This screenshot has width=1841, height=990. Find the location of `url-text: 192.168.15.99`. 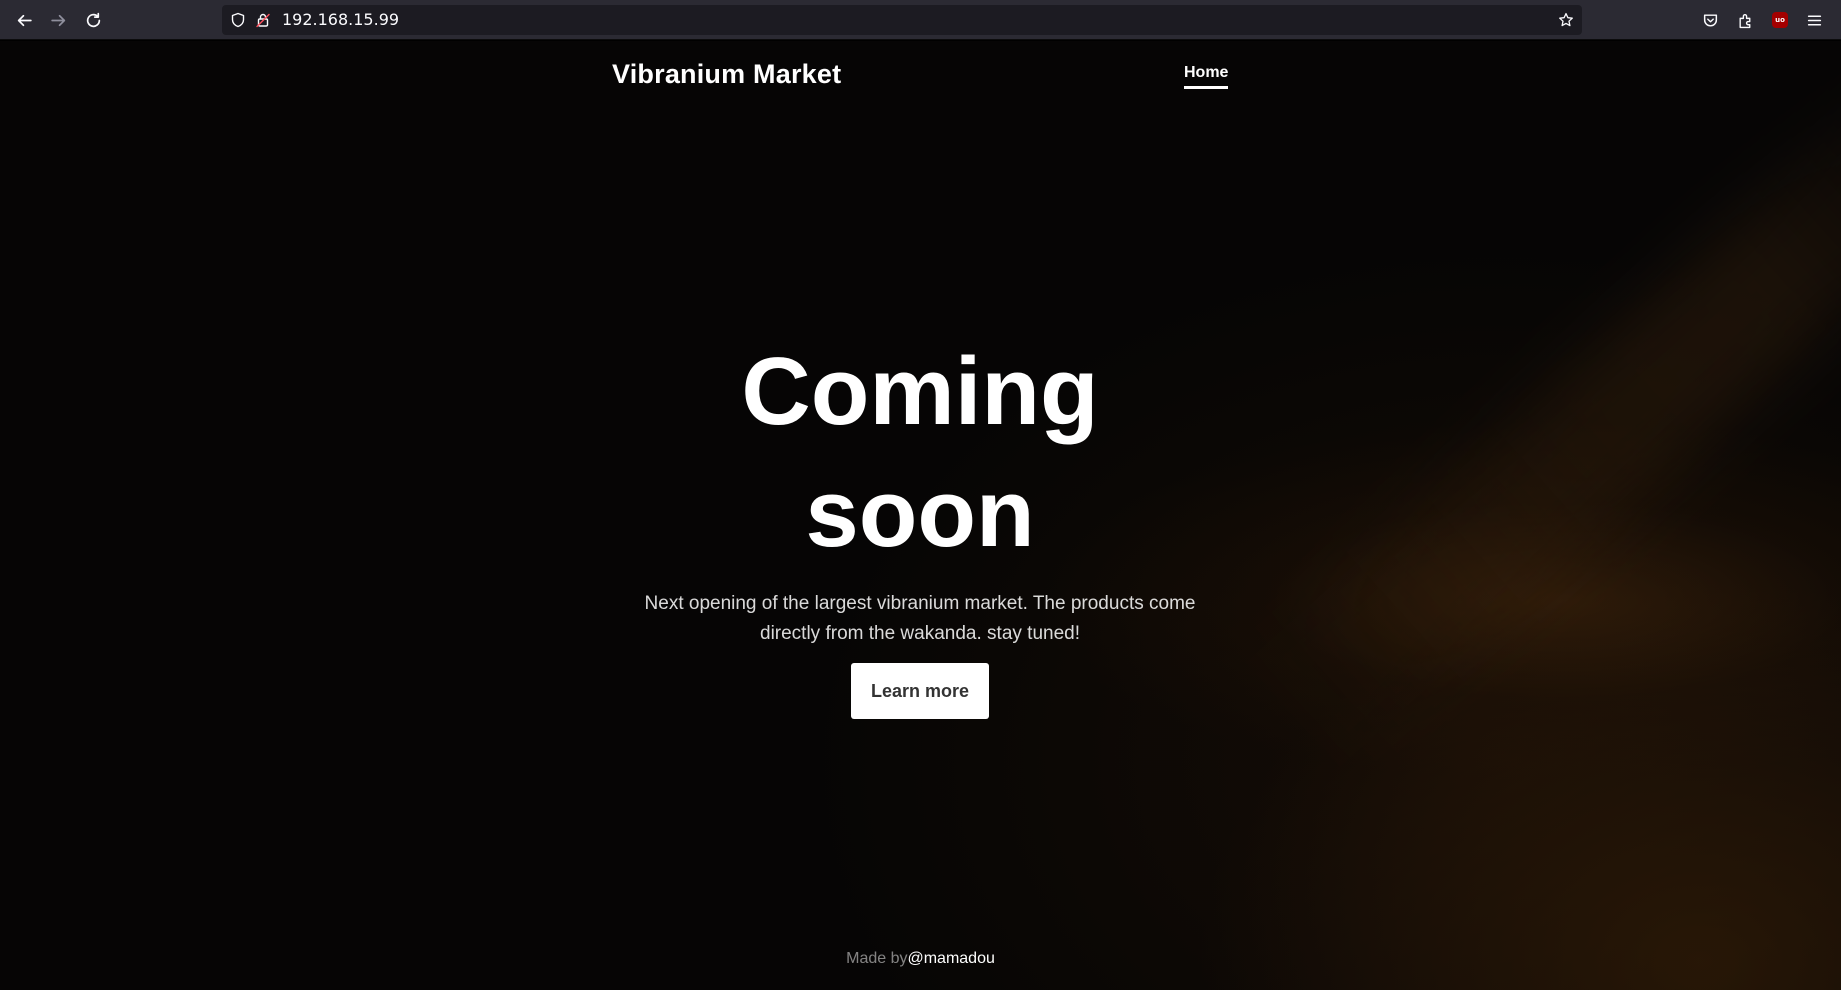

url-text: 192.168.15.99 is located at coordinates (340, 20).